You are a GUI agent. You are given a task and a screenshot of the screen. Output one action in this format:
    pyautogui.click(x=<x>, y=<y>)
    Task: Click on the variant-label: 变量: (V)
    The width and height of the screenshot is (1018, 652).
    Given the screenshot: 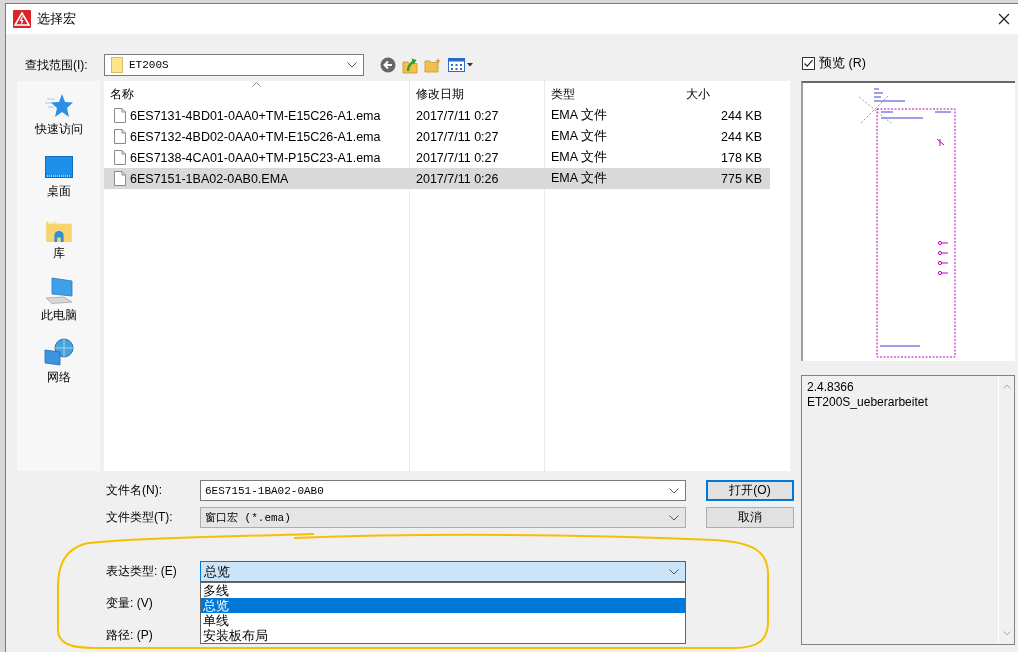 What is the action you would take?
    pyautogui.click(x=130, y=603)
    